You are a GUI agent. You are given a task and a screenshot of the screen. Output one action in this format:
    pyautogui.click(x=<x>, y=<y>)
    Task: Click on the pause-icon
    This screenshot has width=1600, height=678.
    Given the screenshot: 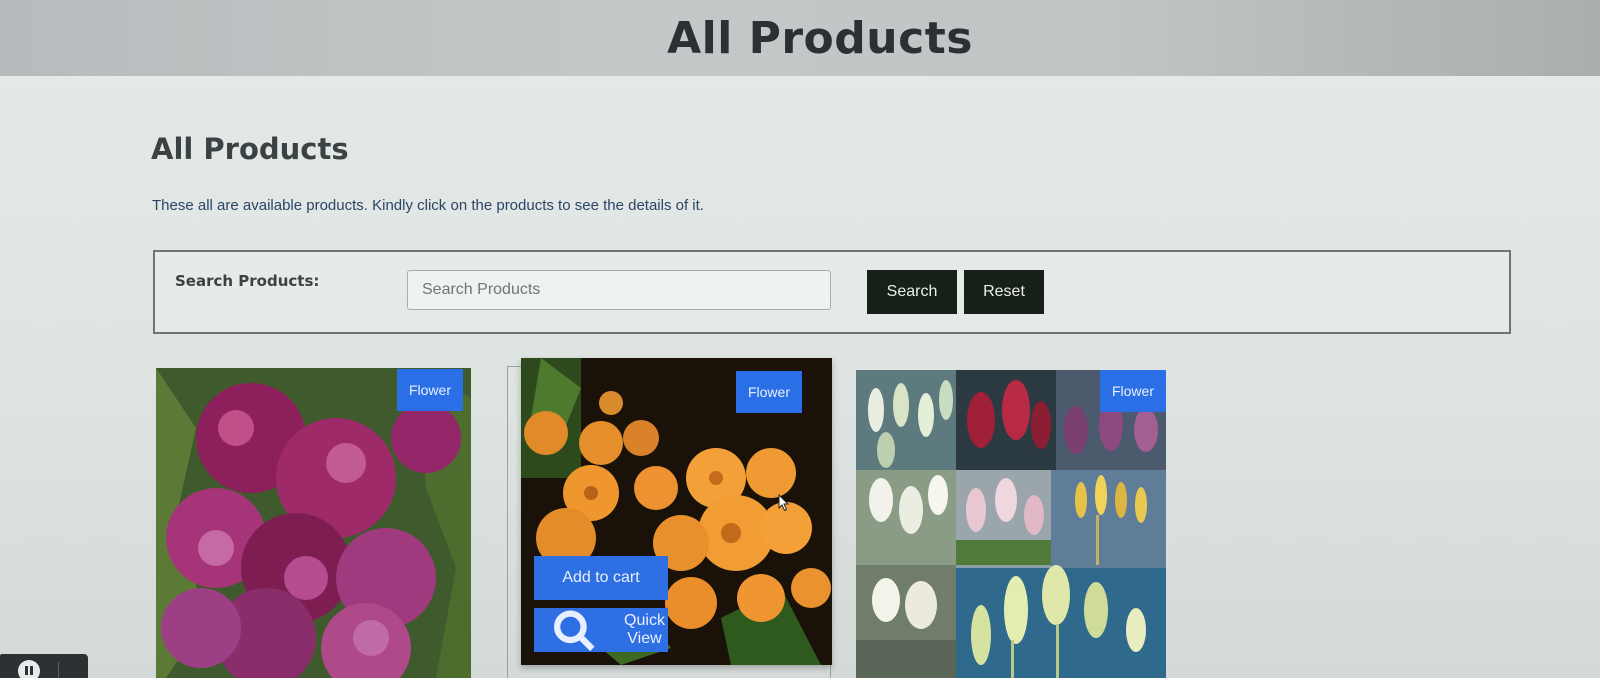 What is the action you would take?
    pyautogui.click(x=29, y=669)
    